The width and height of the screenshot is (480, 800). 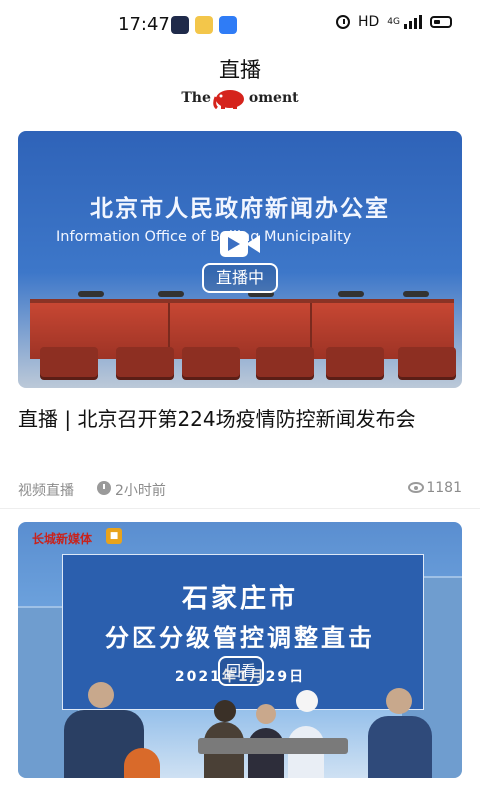 What do you see at coordinates (239, 599) in the screenshot?
I see `thumbnail-title-line1: 石家庄市` at bounding box center [239, 599].